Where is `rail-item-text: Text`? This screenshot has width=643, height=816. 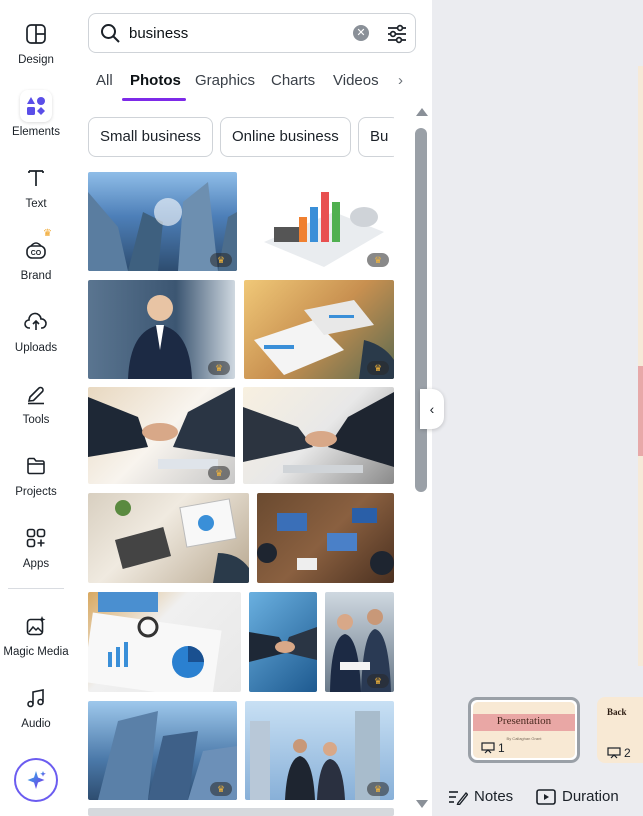 rail-item-text: Text is located at coordinates (36, 193).